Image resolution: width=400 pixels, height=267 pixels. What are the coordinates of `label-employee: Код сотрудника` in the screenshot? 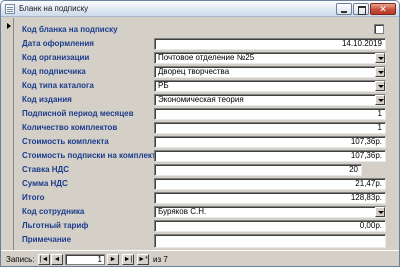 It's located at (53, 211).